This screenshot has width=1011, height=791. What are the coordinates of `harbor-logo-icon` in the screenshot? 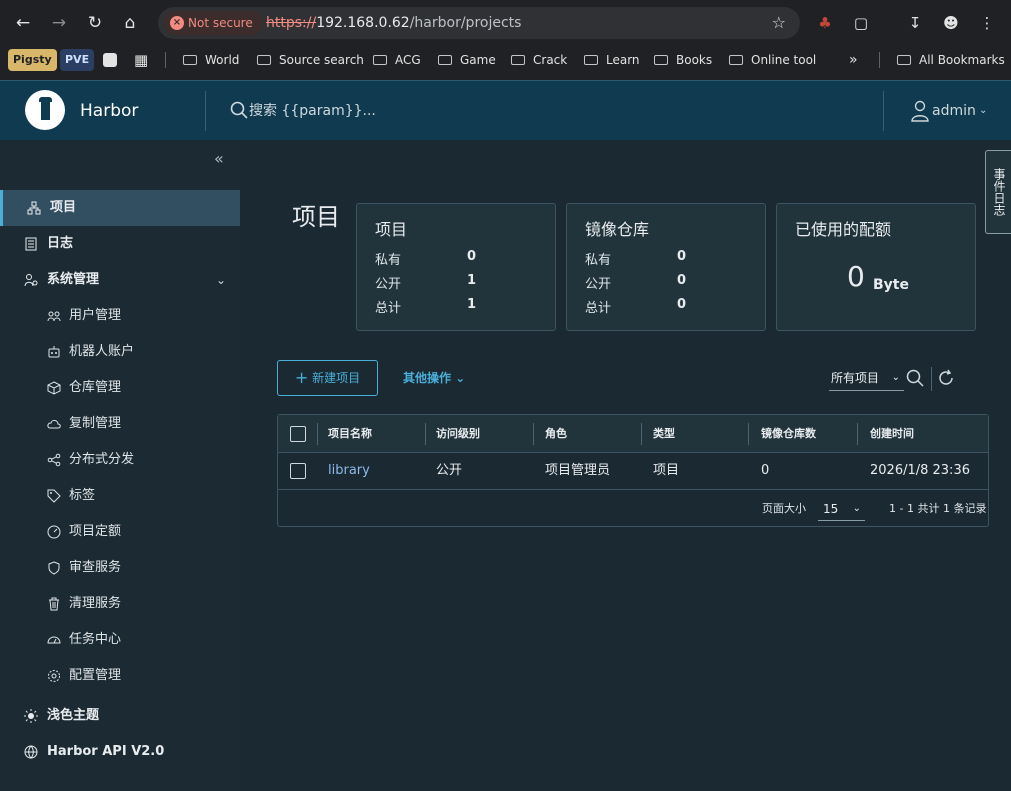 It's located at (45, 110).